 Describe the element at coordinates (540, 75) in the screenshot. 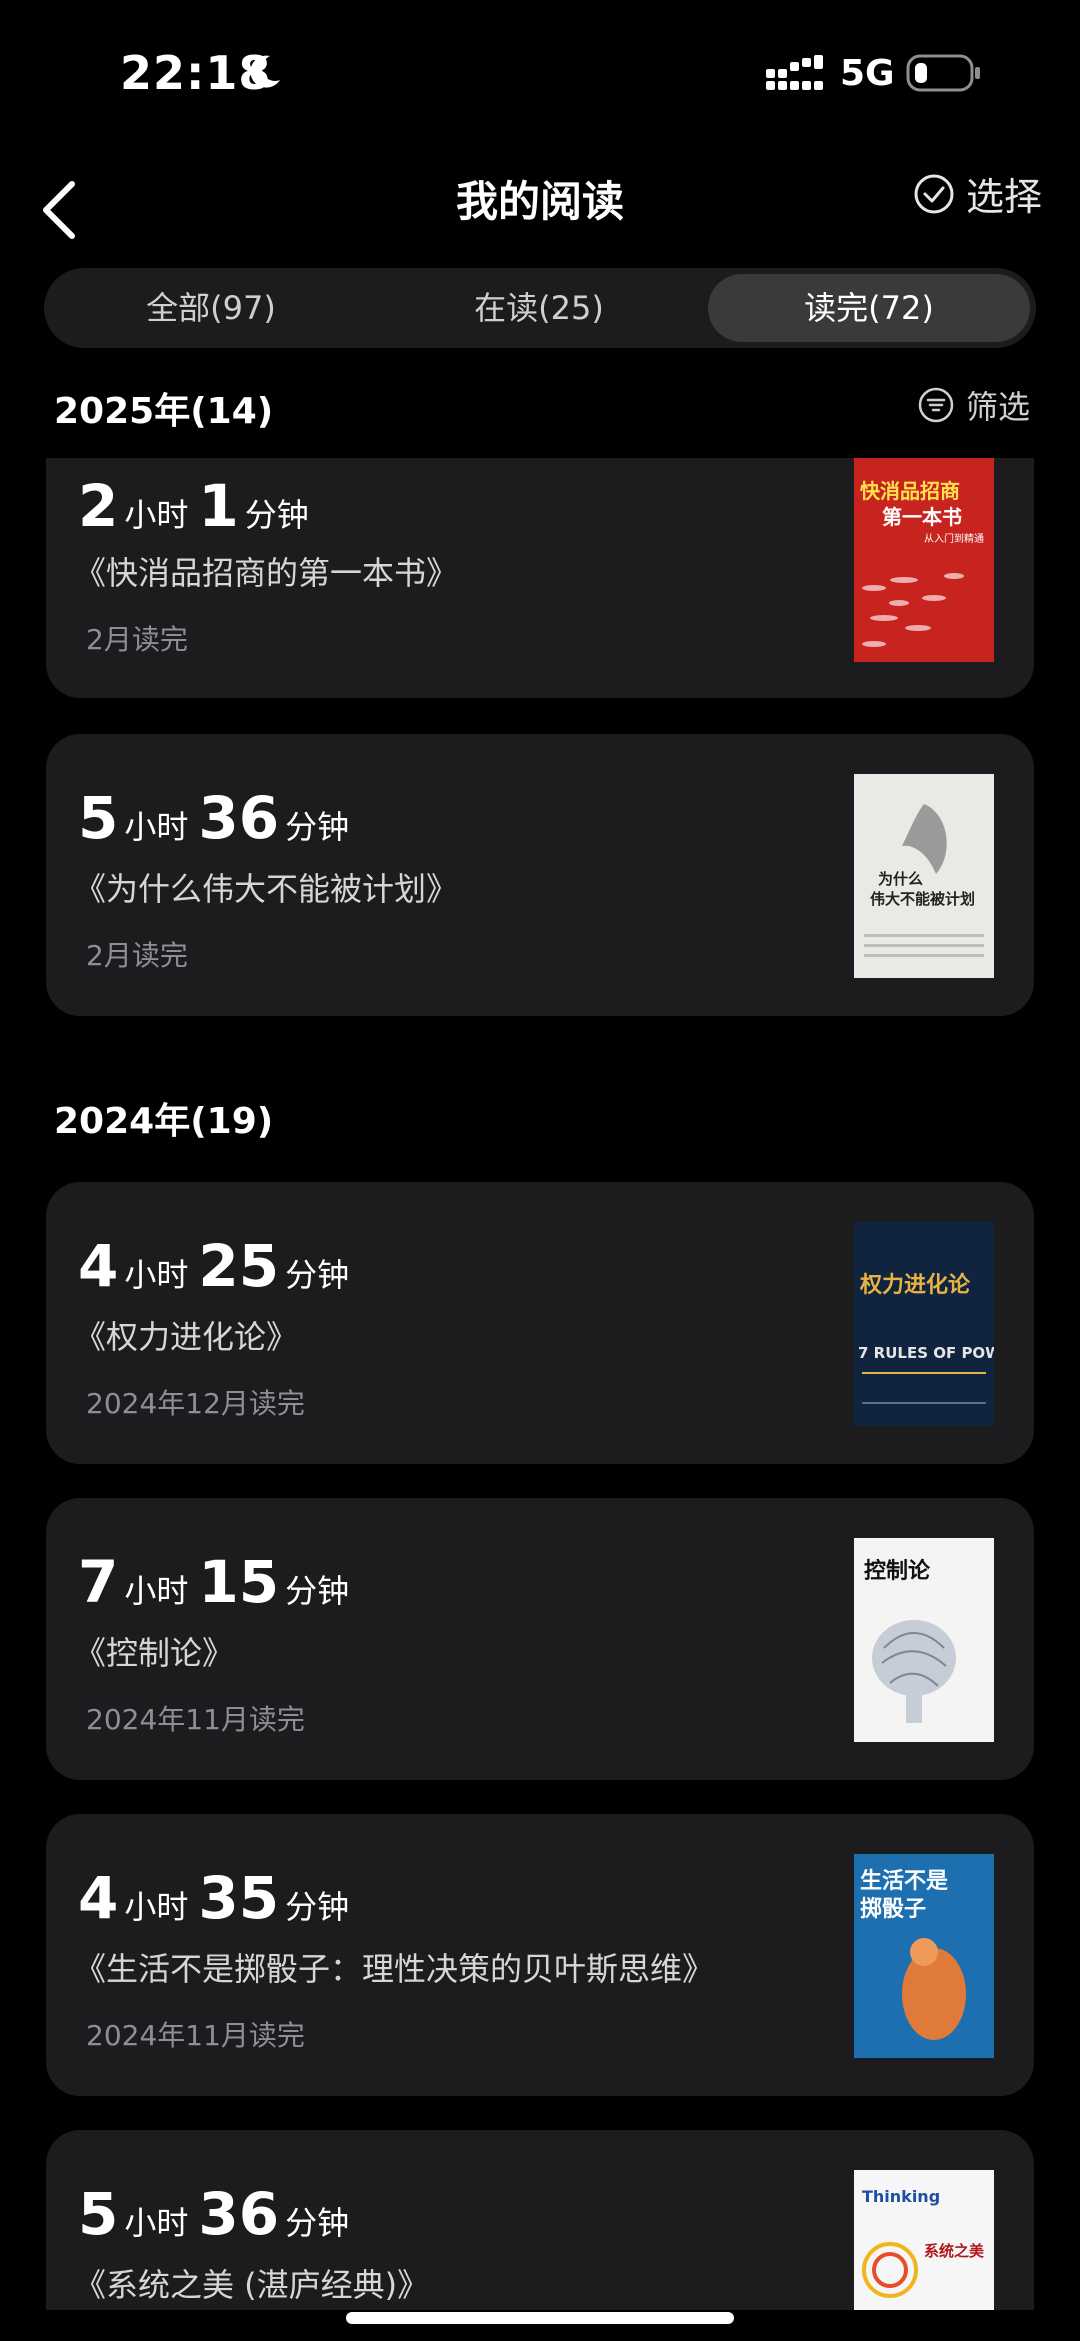

I see `status-bar: 22:18 5G` at that location.